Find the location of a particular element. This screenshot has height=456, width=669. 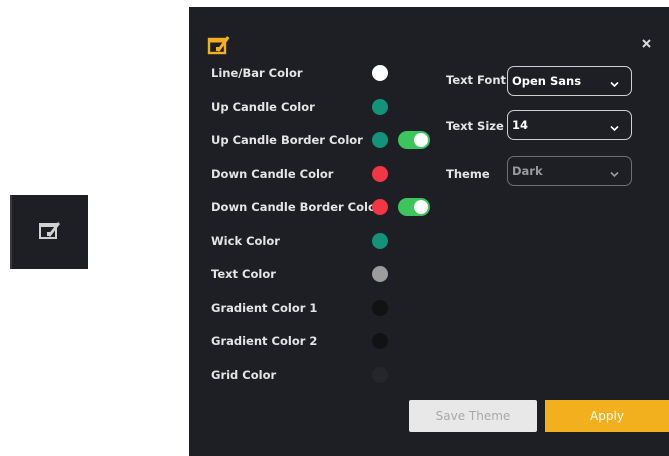

chart-settings-toolbar-button is located at coordinates (49, 232).